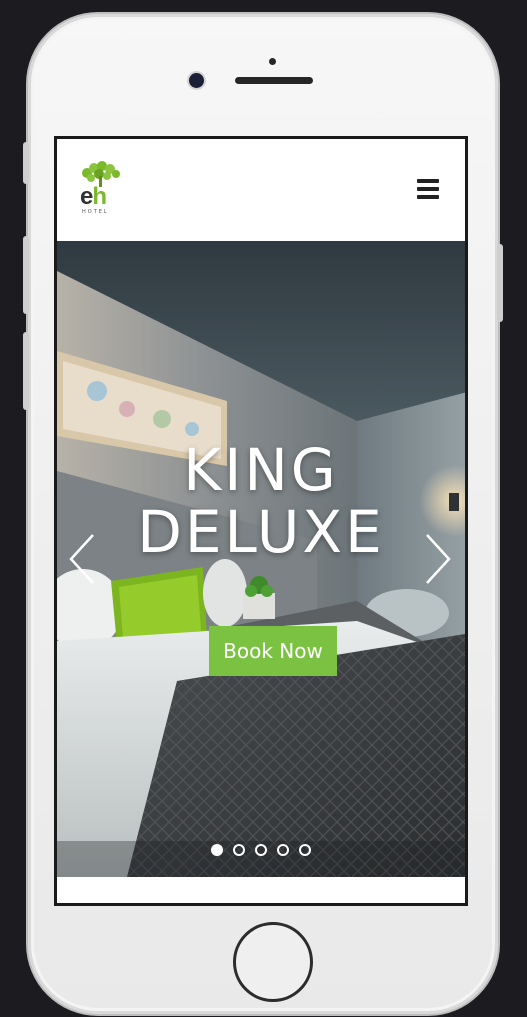 This screenshot has width=527, height=1017. I want to click on hotel-logo: eh HOTEL, so click(101, 191).